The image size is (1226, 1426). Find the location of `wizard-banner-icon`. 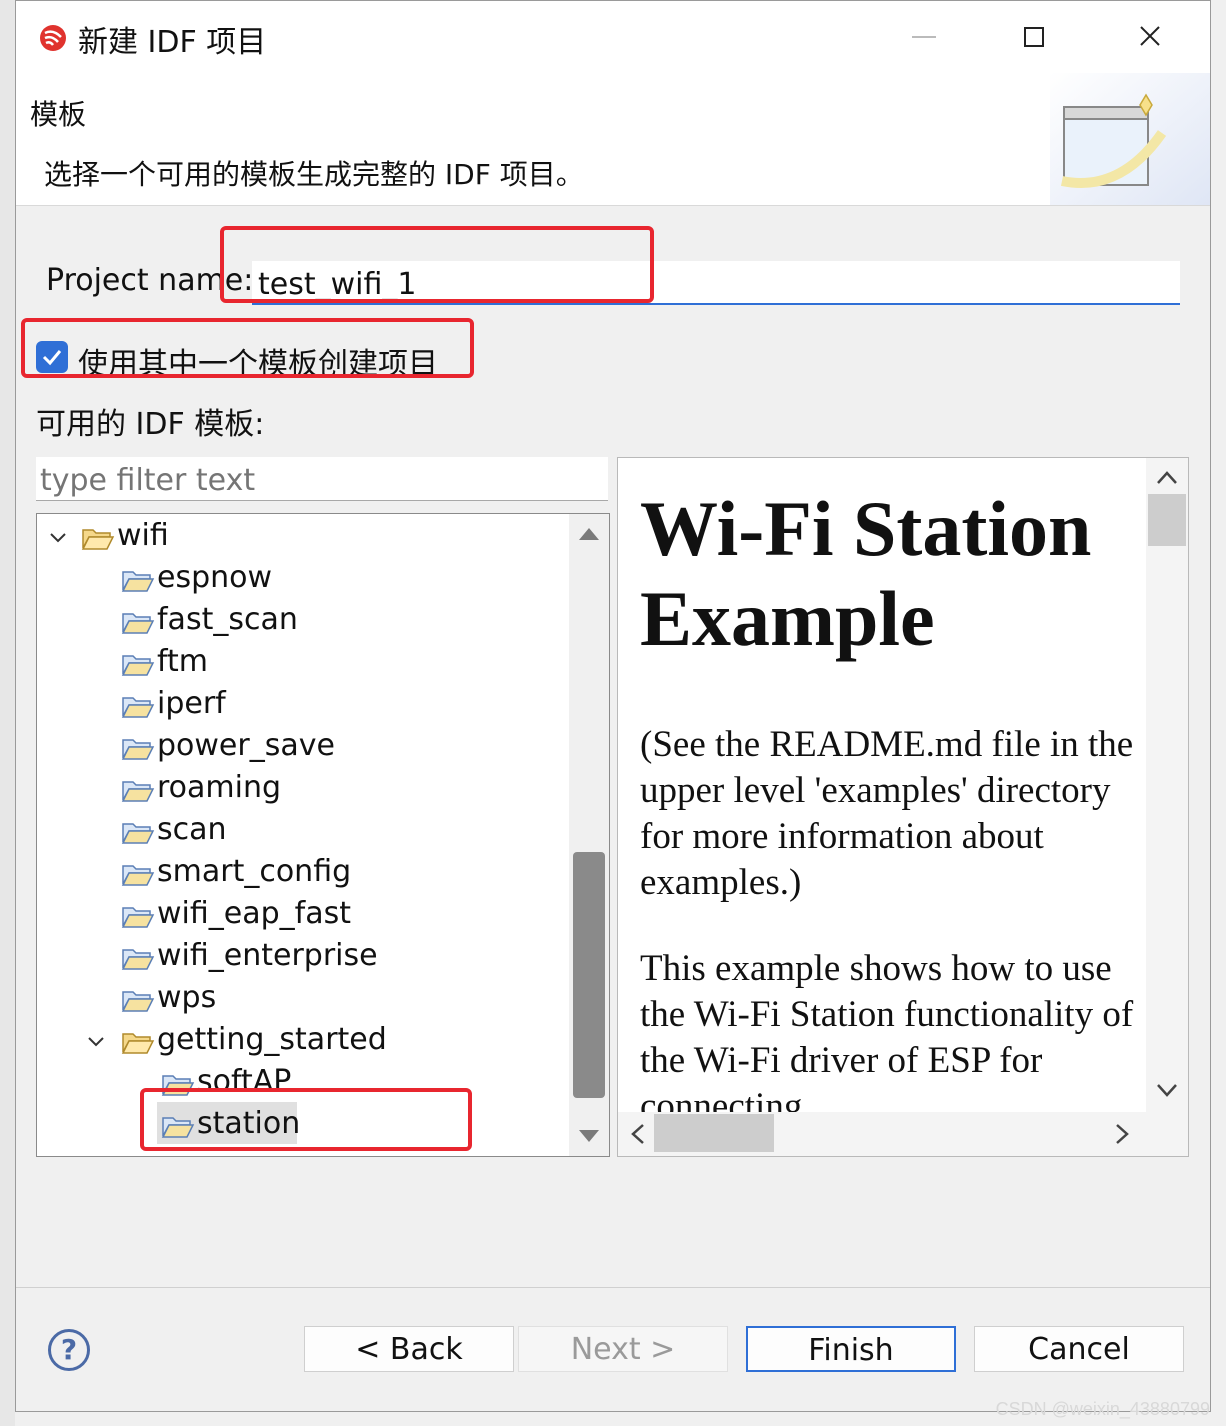

wizard-banner-icon is located at coordinates (1130, 139).